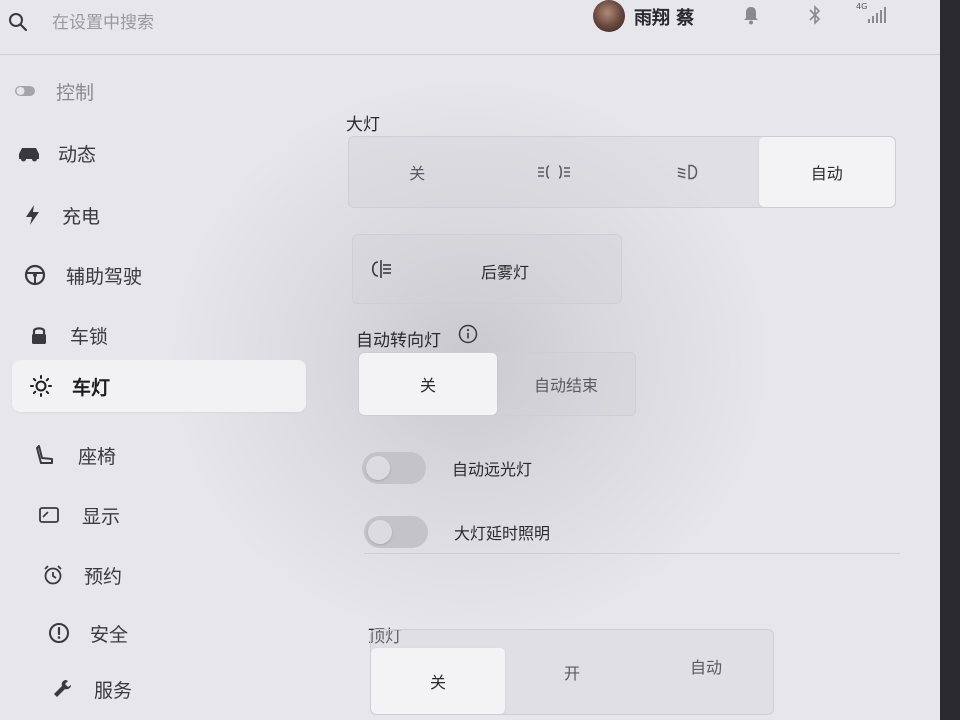  I want to click on lock-icon, so click(39, 335).